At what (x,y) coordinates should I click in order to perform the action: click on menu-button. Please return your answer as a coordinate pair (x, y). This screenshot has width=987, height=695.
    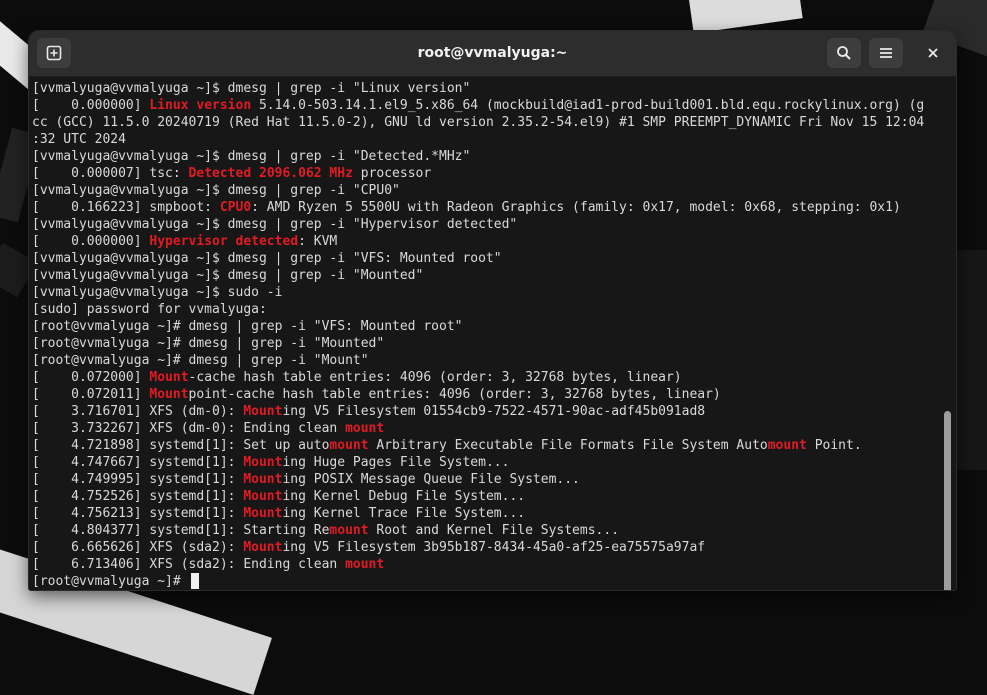
    Looking at the image, I should click on (886, 53).